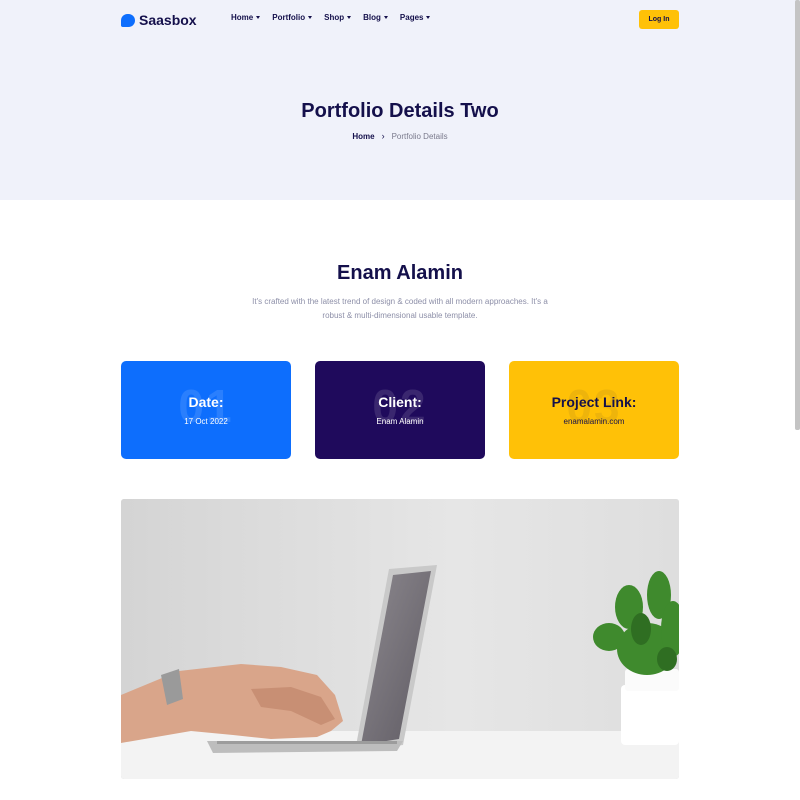 The height and width of the screenshot is (800, 800). Describe the element at coordinates (292, 17) in the screenshot. I see `nav-item-portfolio: Portfolio` at that location.